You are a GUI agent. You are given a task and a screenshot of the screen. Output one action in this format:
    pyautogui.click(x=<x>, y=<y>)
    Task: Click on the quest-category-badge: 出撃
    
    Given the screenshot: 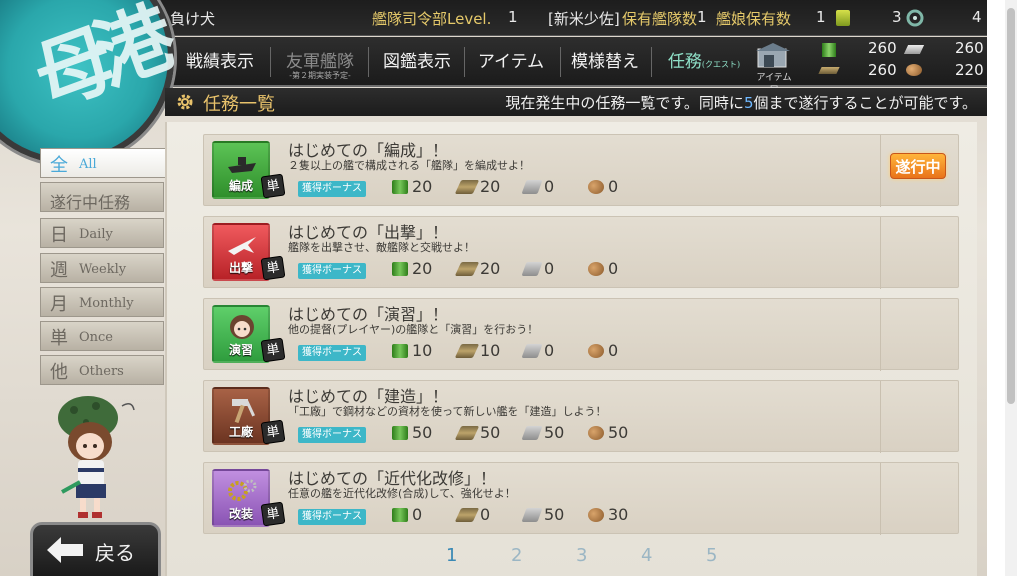 What is the action you would take?
    pyautogui.click(x=241, y=252)
    